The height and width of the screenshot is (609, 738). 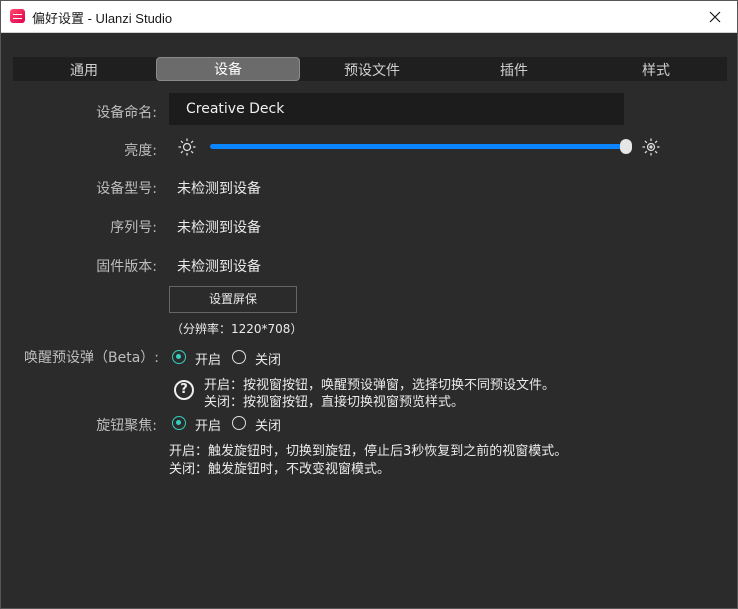 I want to click on wake-popup-off-label: 关闭, so click(x=268, y=358).